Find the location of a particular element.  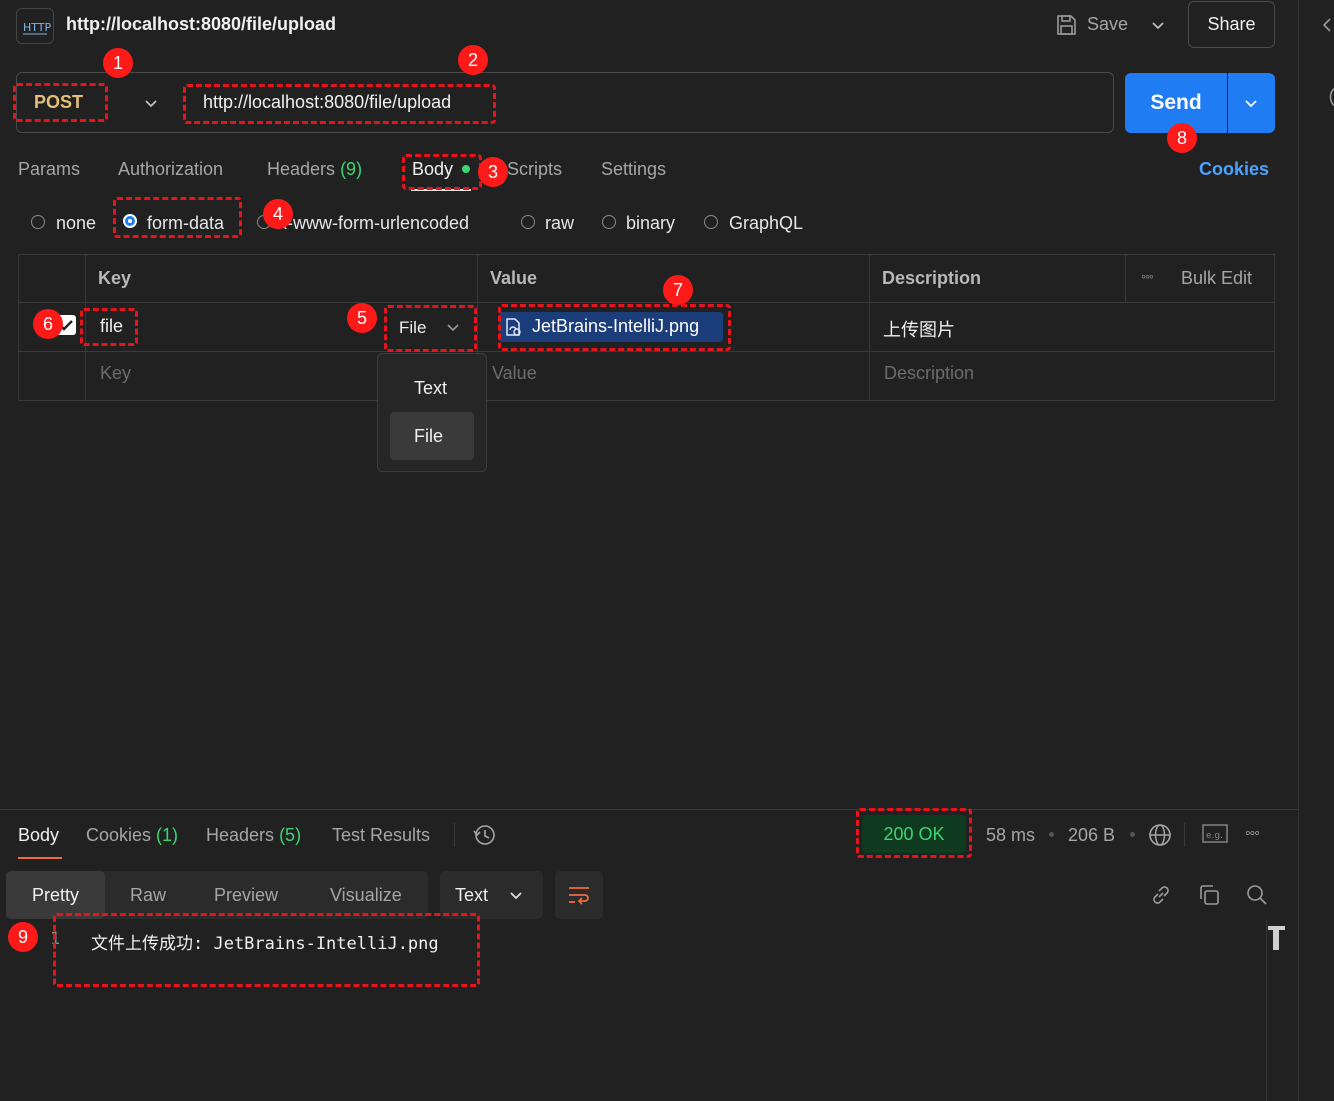

row-description: 上传图片 is located at coordinates (919, 329).